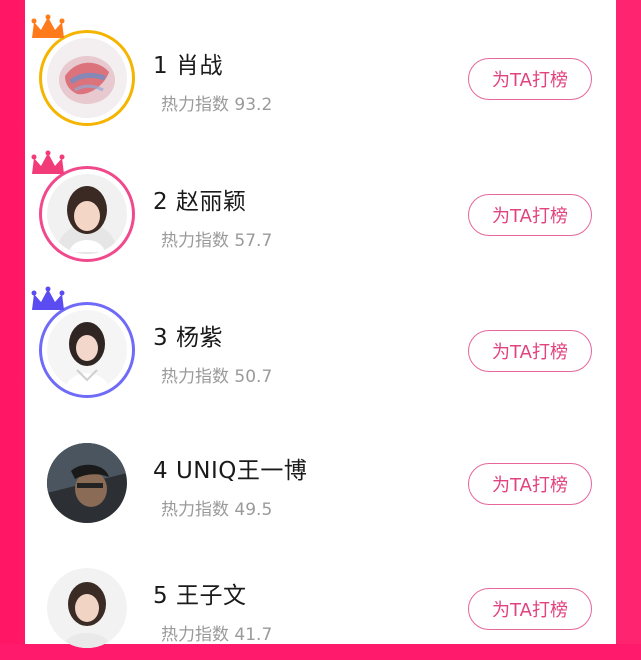 This screenshot has height=660, width=641. Describe the element at coordinates (48, 162) in the screenshot. I see `pink-crown-icon` at that location.